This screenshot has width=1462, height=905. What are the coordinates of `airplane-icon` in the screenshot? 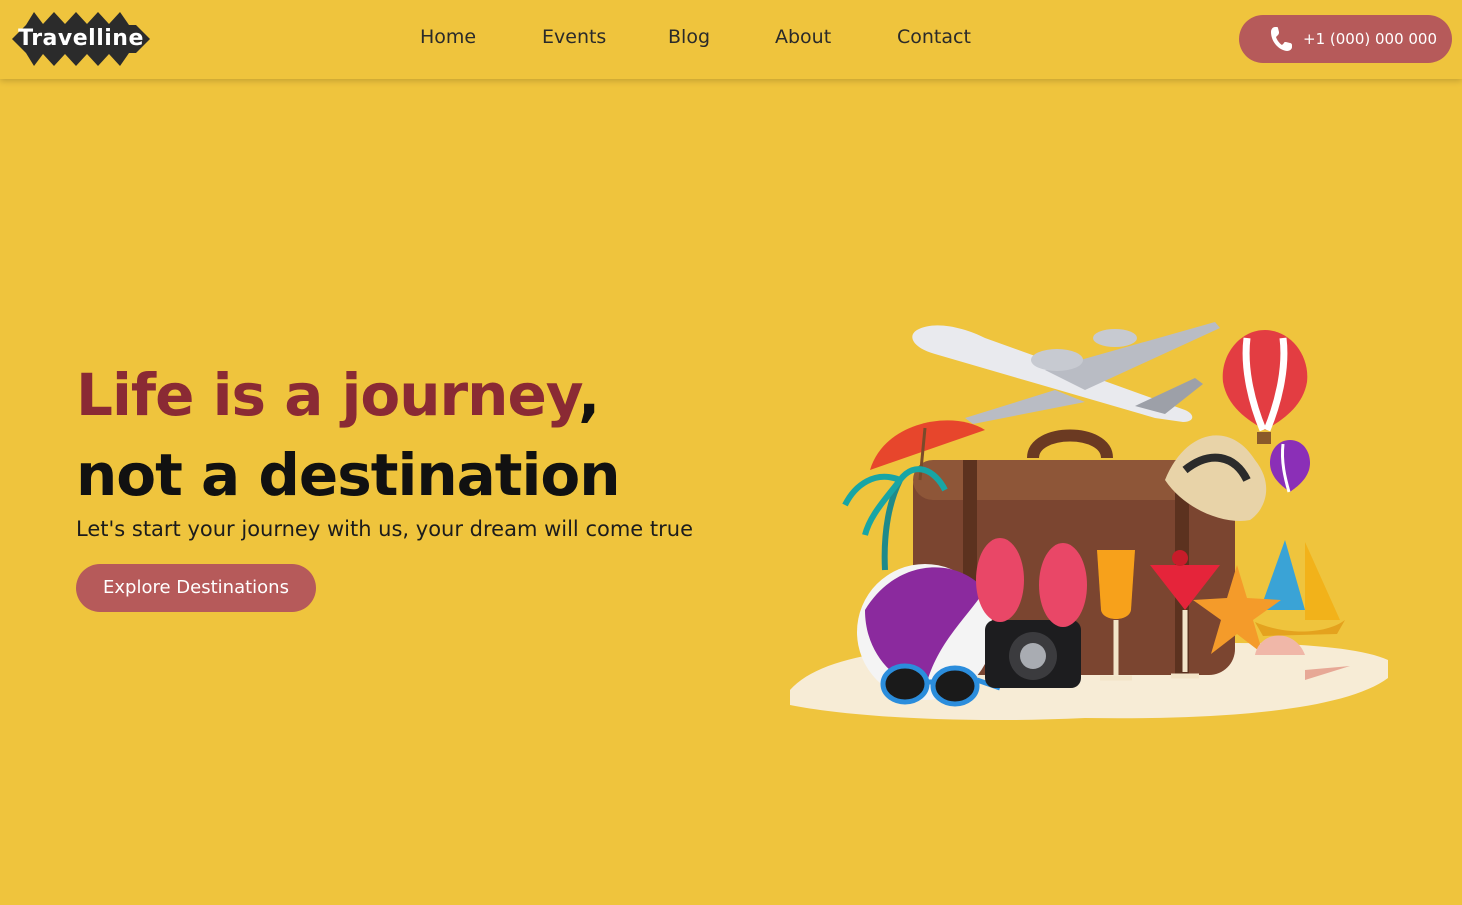 It's located at (1066, 373).